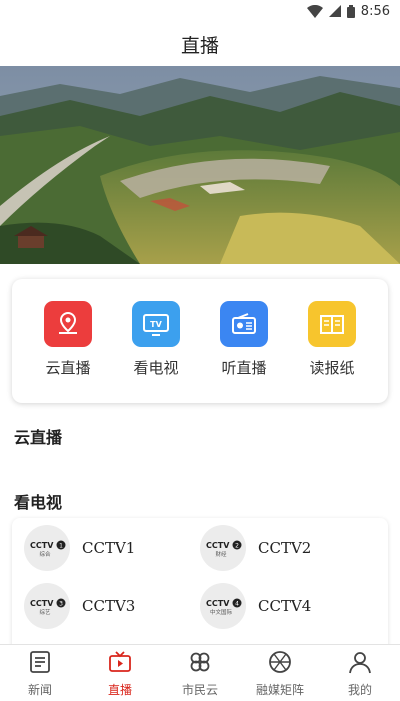 The image size is (400, 701). I want to click on entry-label: 听直播, so click(244, 368).